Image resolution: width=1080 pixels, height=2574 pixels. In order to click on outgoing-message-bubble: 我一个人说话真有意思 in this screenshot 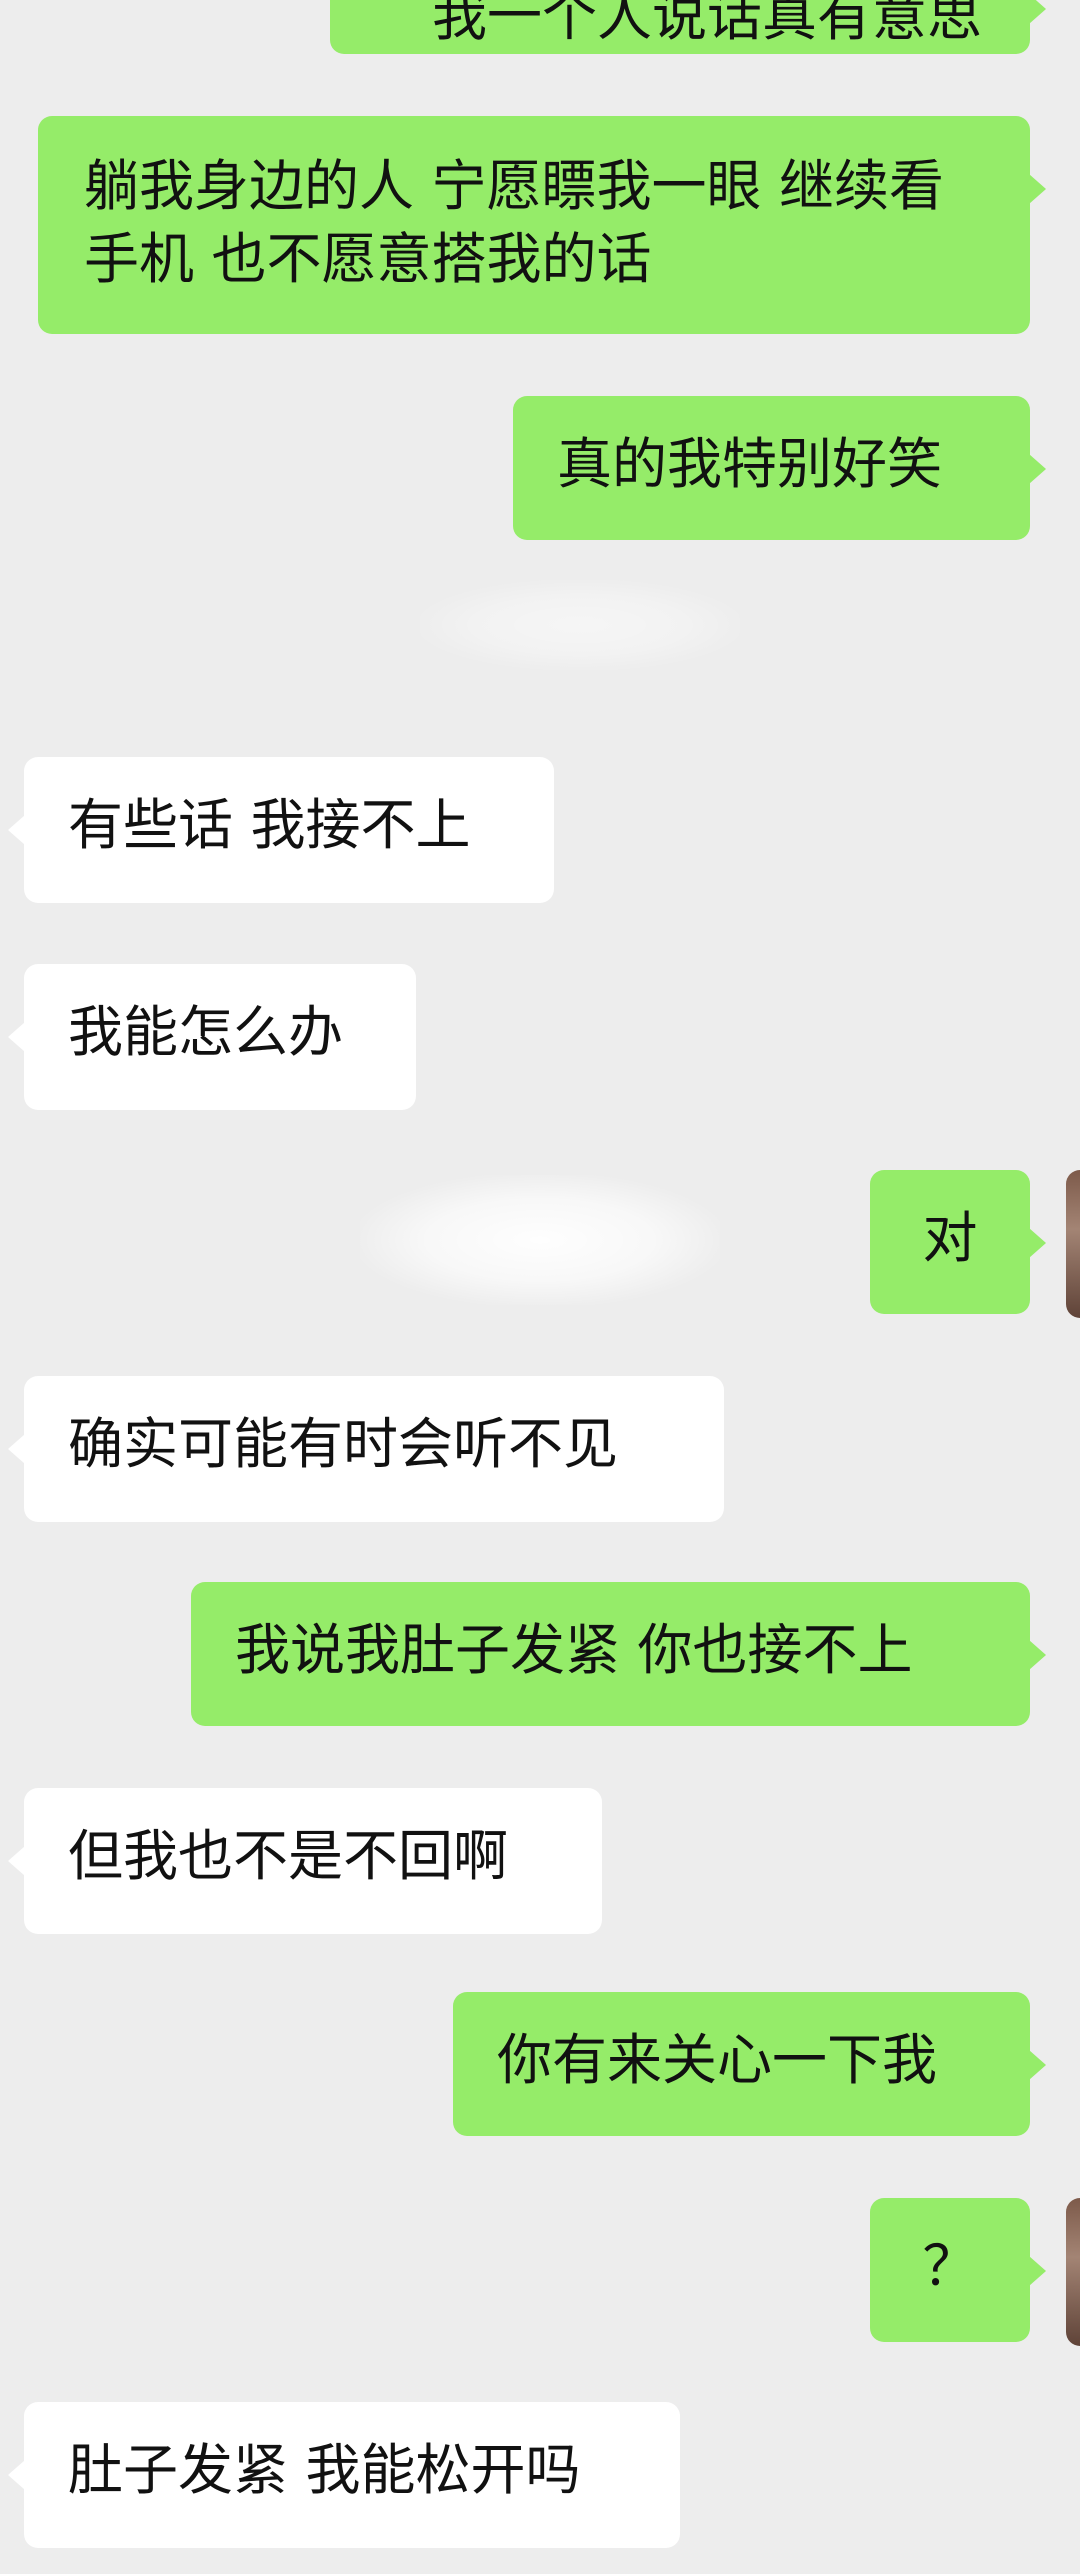, I will do `click(688, 27)`.